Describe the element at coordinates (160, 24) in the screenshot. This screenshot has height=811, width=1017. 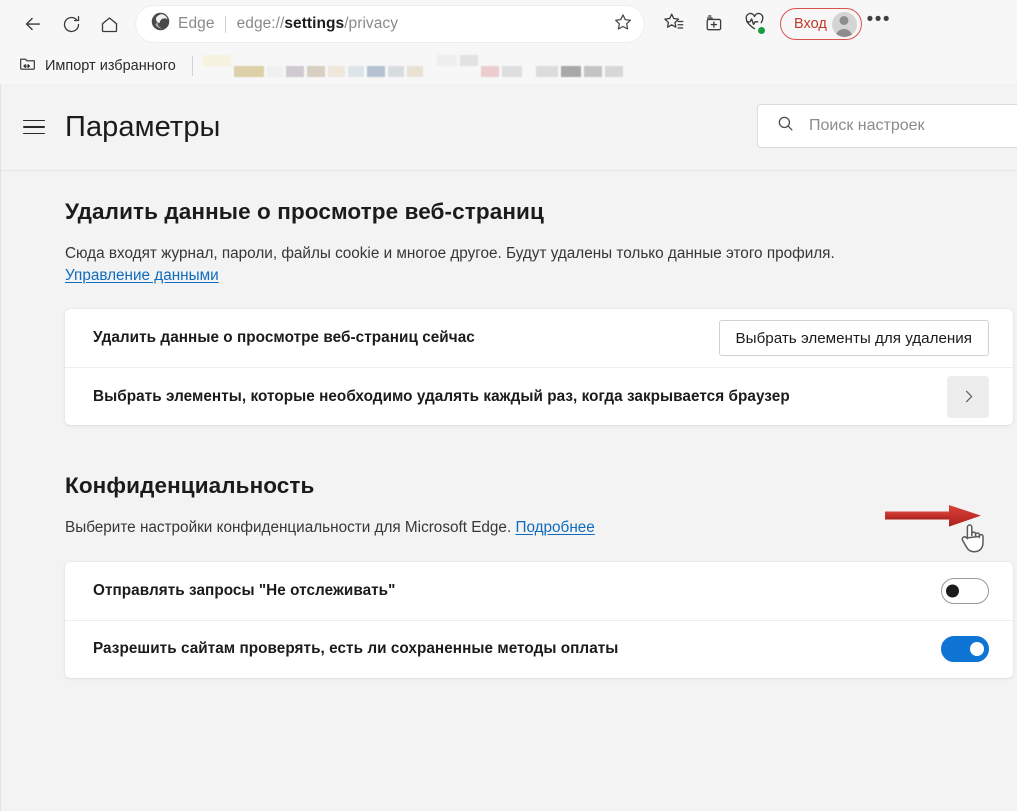
I see `edge-logo-icon` at that location.